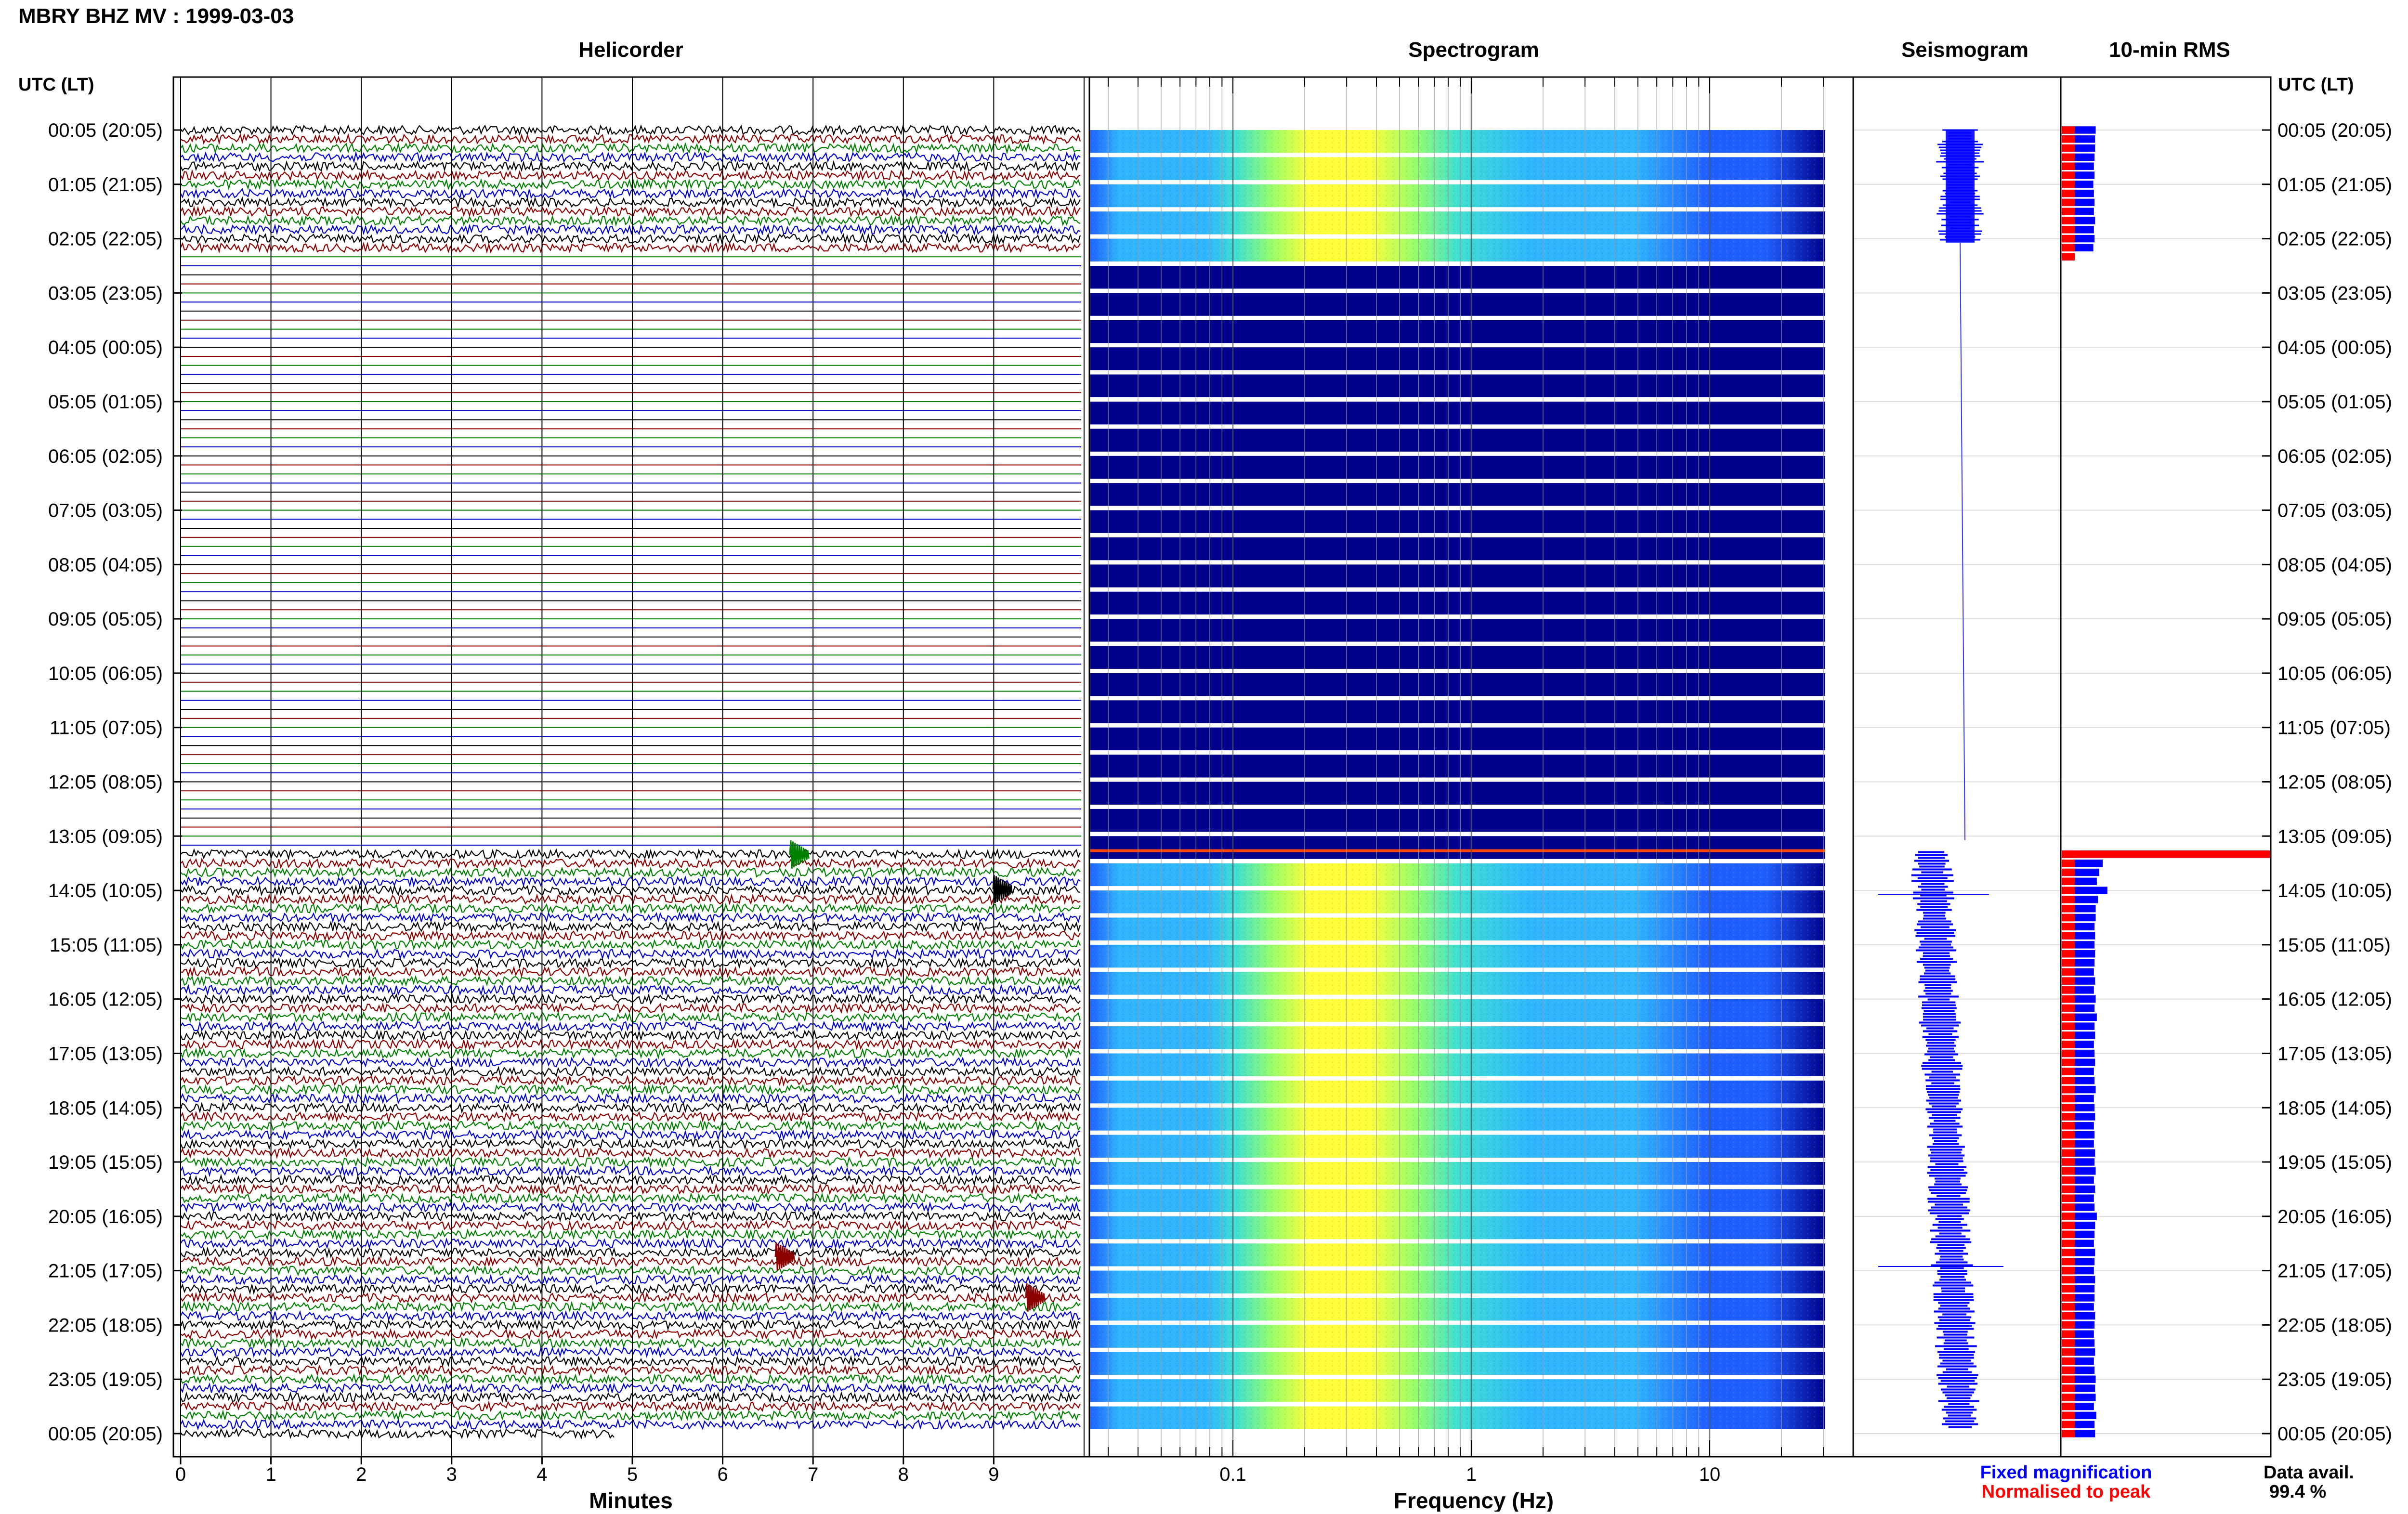  I want to click on helicorder-xtick-label: 2, so click(361, 1474).